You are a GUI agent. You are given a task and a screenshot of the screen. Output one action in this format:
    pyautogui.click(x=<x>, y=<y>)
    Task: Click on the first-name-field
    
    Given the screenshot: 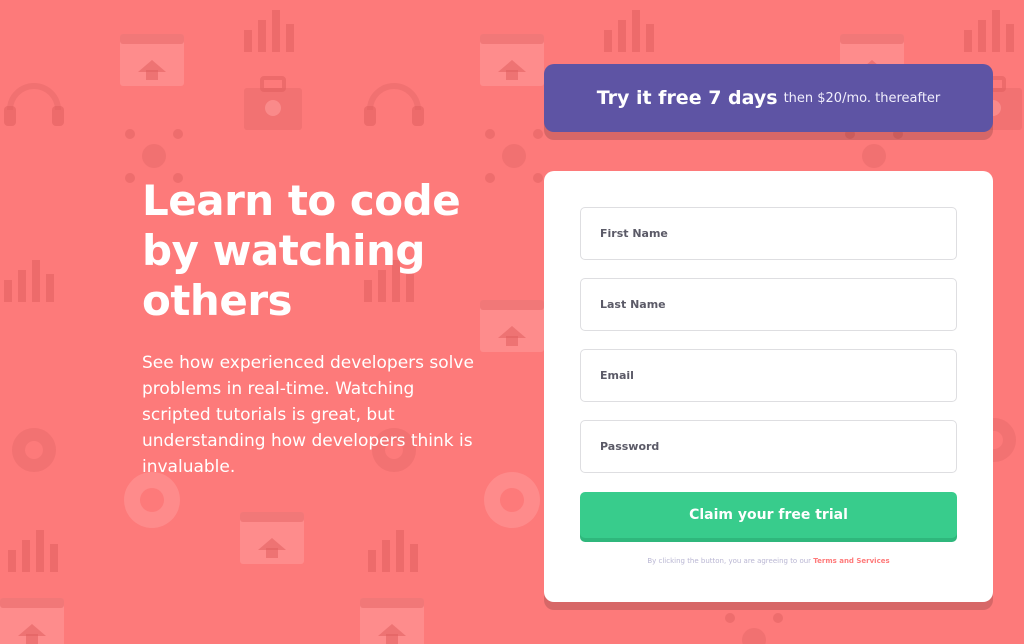 What is the action you would take?
    pyautogui.click(x=768, y=233)
    